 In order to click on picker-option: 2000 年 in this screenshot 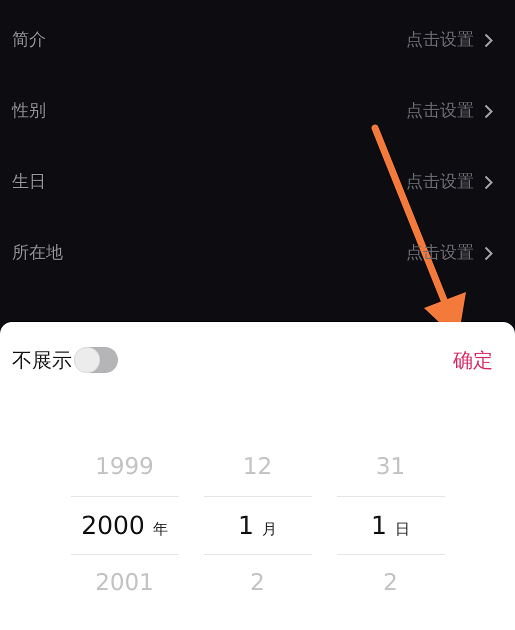, I will do `click(124, 525)`.